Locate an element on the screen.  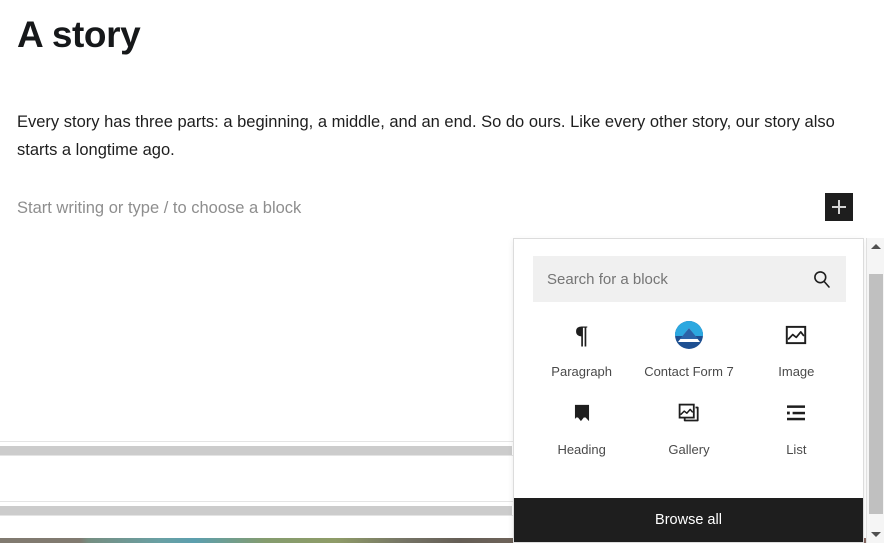
plus-icon is located at coordinates (839, 207).